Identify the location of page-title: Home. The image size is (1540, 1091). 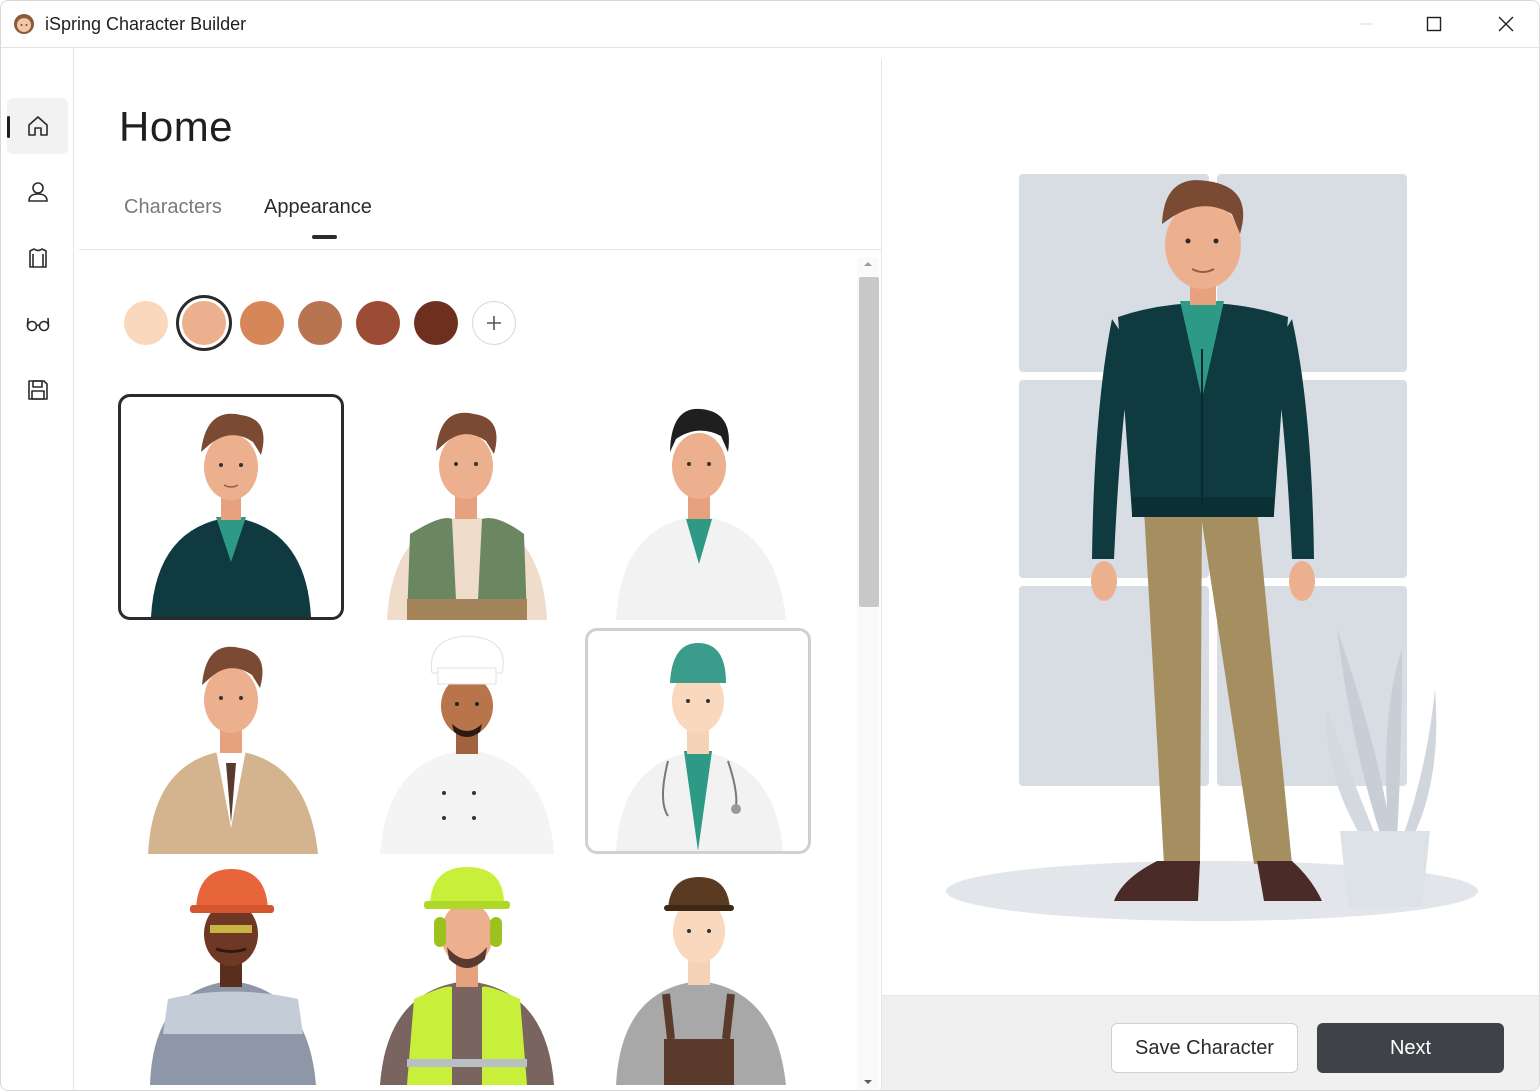
(176, 126).